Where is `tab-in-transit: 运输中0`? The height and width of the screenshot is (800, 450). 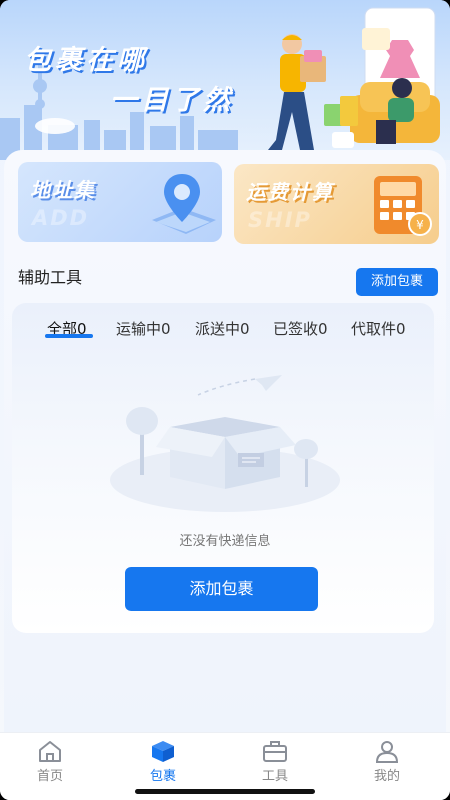 tab-in-transit: 运输中0 is located at coordinates (143, 328).